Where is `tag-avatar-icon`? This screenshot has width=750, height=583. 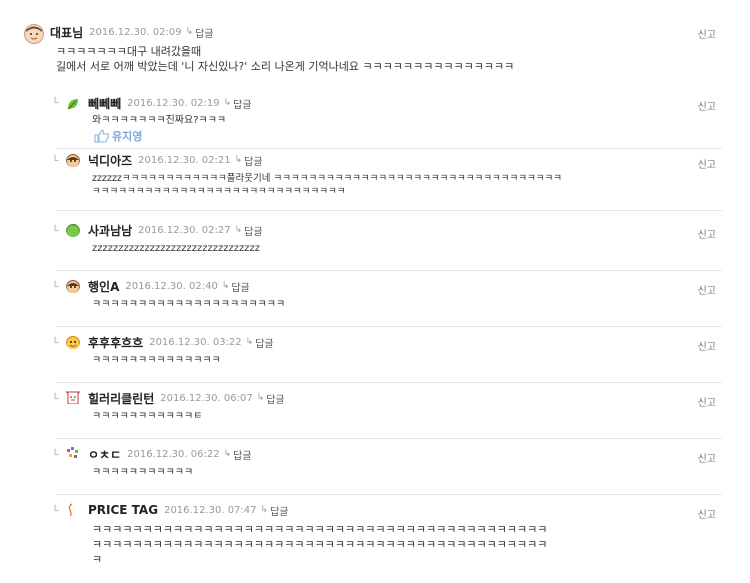
tag-avatar-icon is located at coordinates (70, 509).